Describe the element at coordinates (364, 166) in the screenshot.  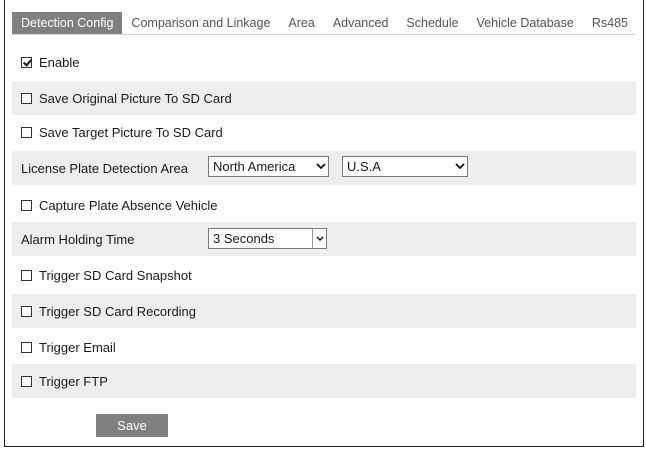
I see `country-select-value: U.S.A` at that location.